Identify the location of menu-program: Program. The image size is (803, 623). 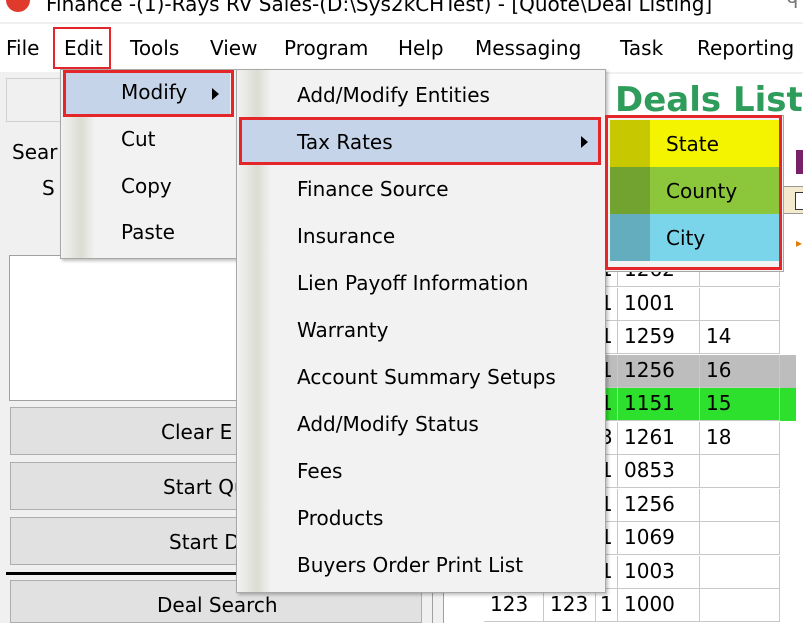
(326, 48).